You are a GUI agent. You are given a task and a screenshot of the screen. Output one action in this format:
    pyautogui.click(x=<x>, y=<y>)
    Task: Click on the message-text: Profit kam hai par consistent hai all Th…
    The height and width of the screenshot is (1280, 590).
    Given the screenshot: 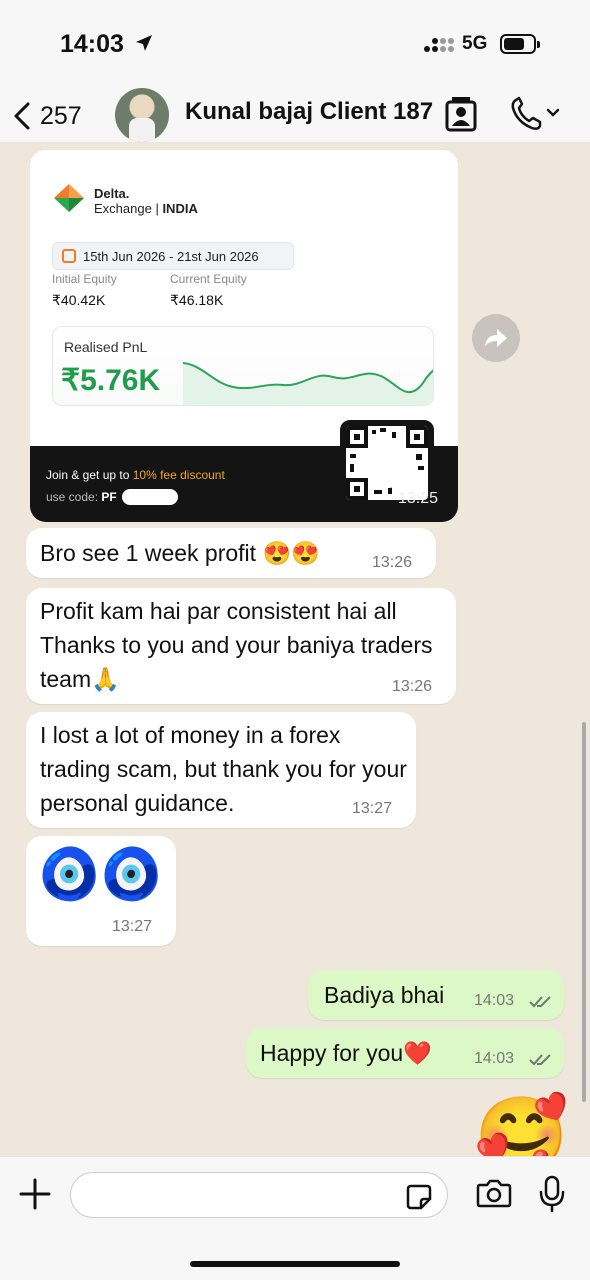 What is the action you would take?
    pyautogui.click(x=236, y=645)
    